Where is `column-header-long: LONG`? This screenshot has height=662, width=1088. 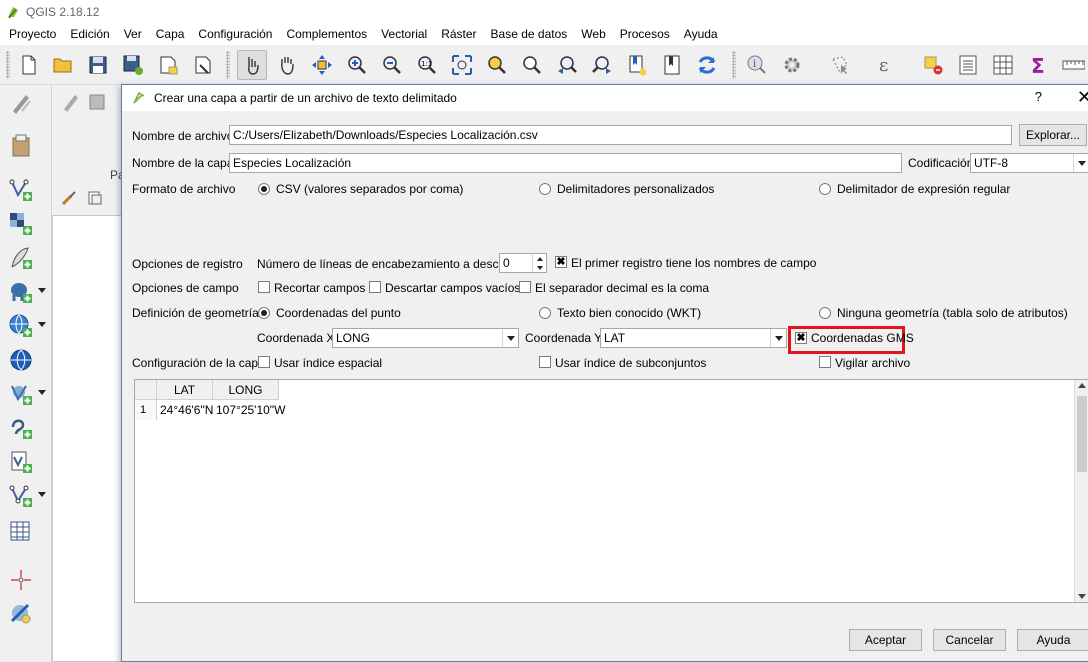 column-header-long: LONG is located at coordinates (246, 390).